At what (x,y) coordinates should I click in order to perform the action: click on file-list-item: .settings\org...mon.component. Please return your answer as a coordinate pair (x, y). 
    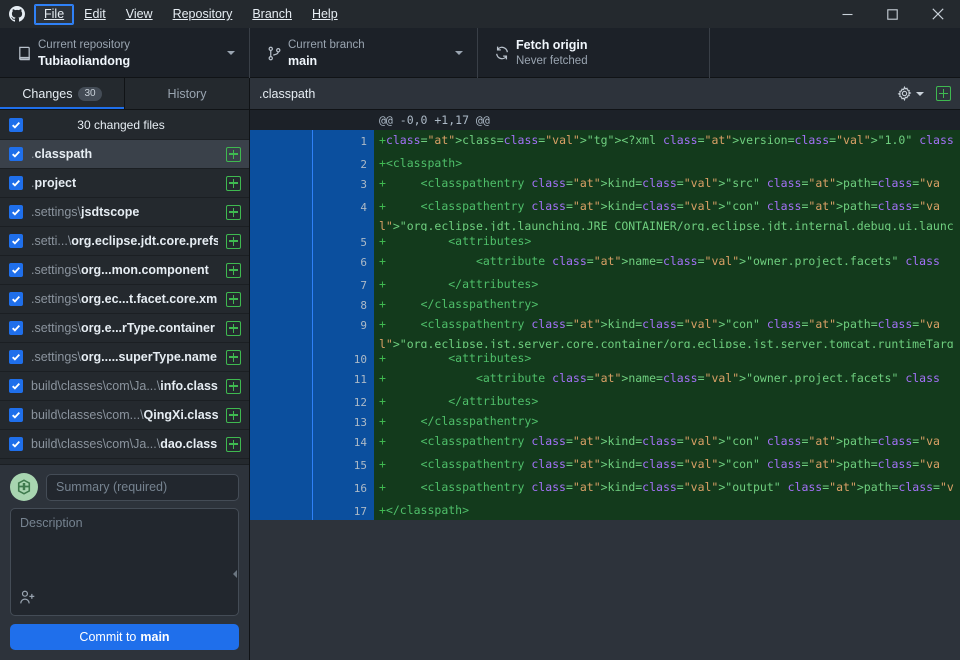
    Looking at the image, I should click on (124, 270).